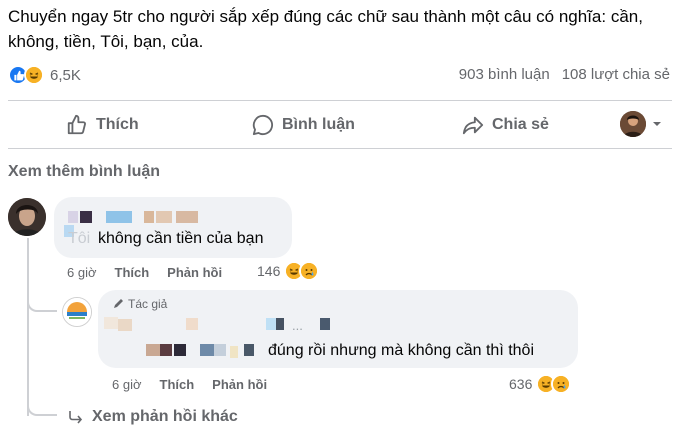  Describe the element at coordinates (520, 124) in the screenshot. I see `share-label: Chia sẻ` at that location.